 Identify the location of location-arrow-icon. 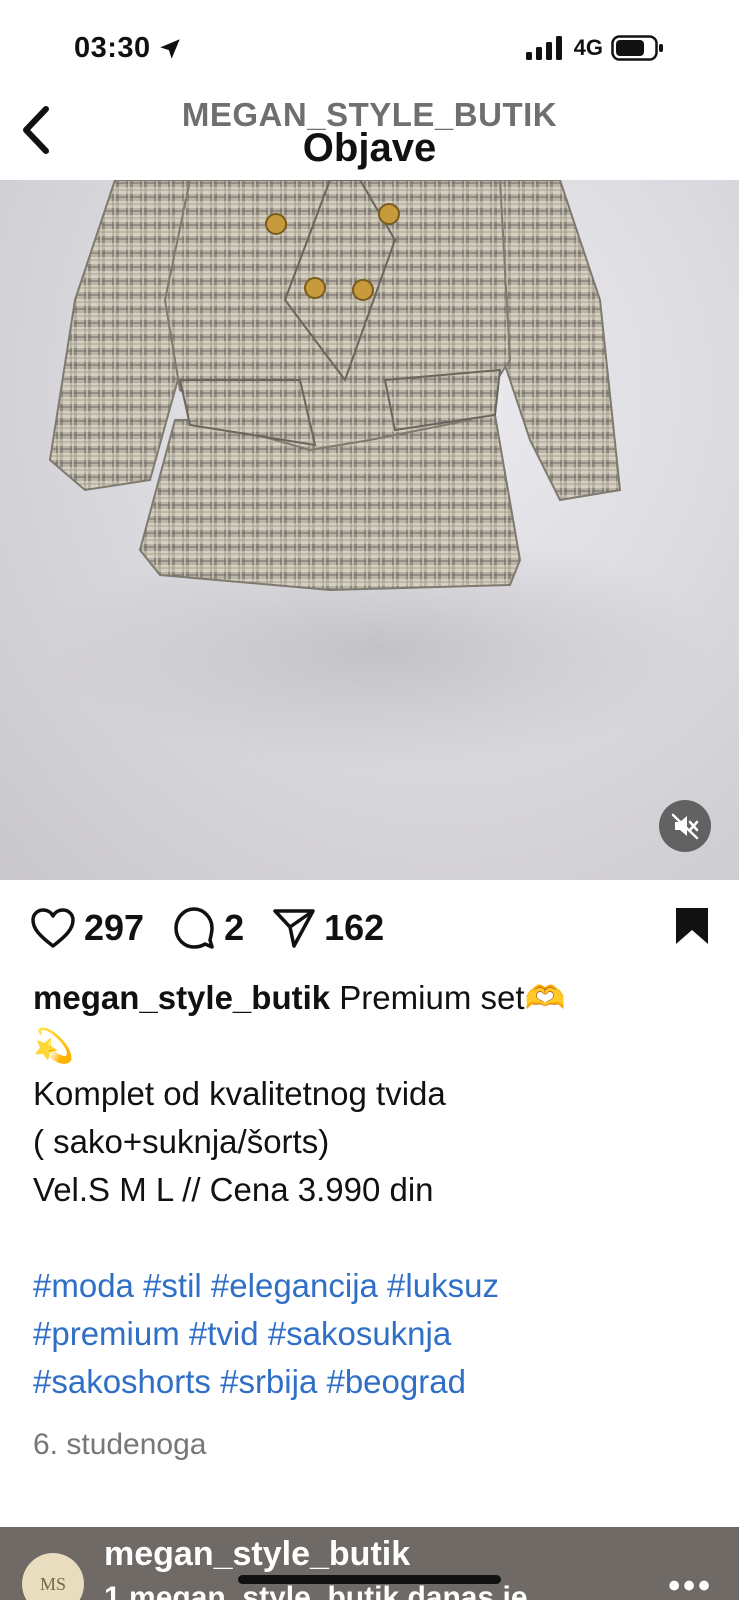
(169, 48).